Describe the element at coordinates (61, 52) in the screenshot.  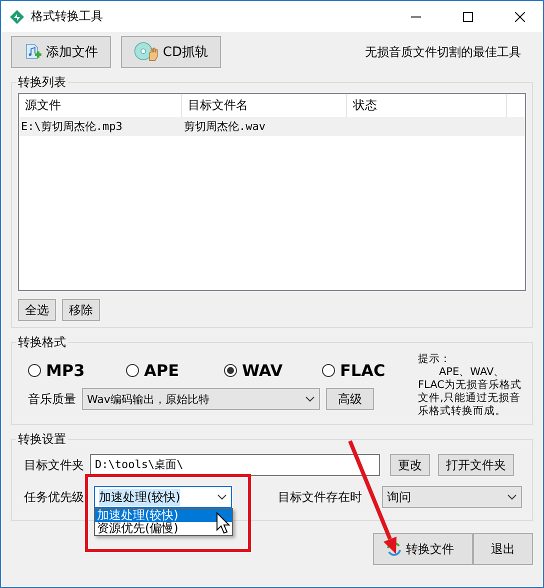
I see `add-file-button: 添加文件` at that location.